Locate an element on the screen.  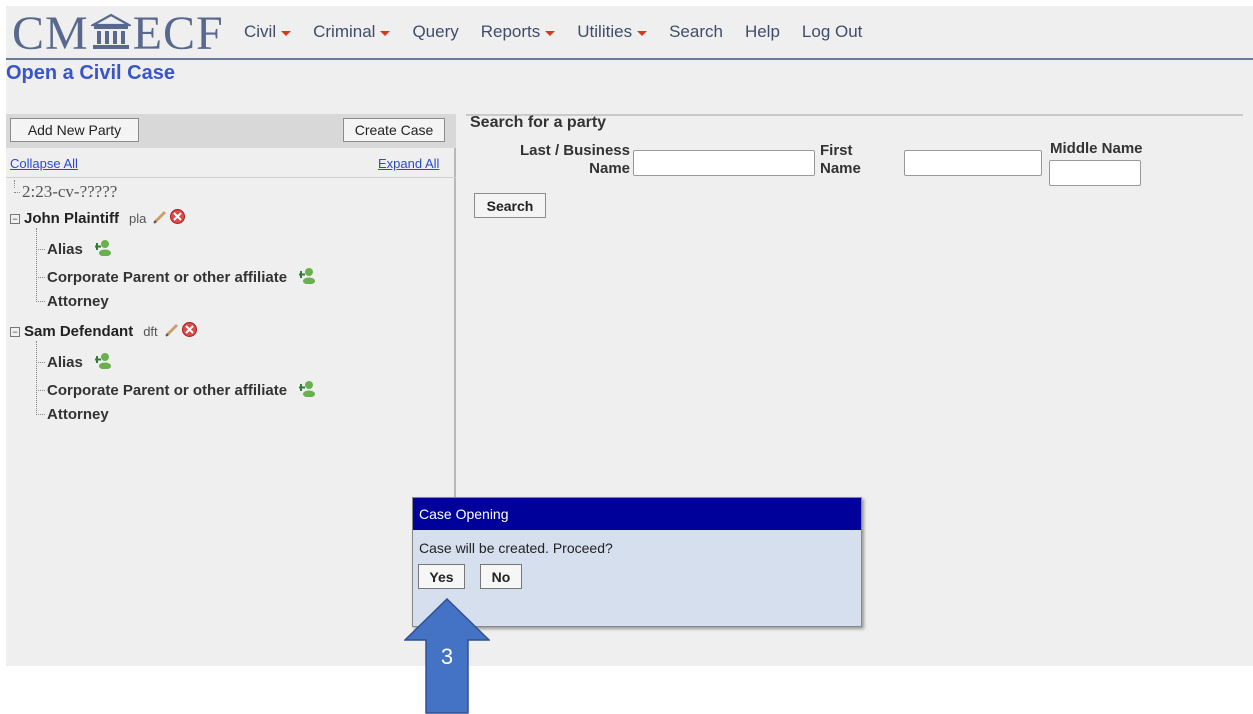
party-node-plaintiff: − John Plaintiff pla is located at coordinates (98, 218).